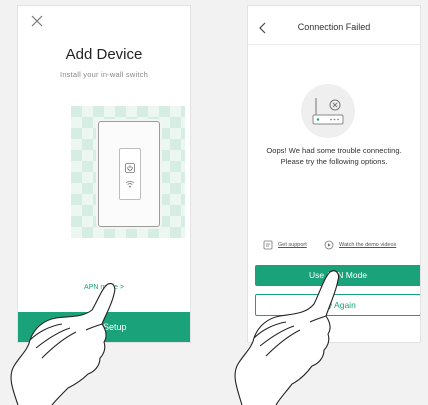  What do you see at coordinates (104, 54) in the screenshot?
I see `page-title: Add Device` at bounding box center [104, 54].